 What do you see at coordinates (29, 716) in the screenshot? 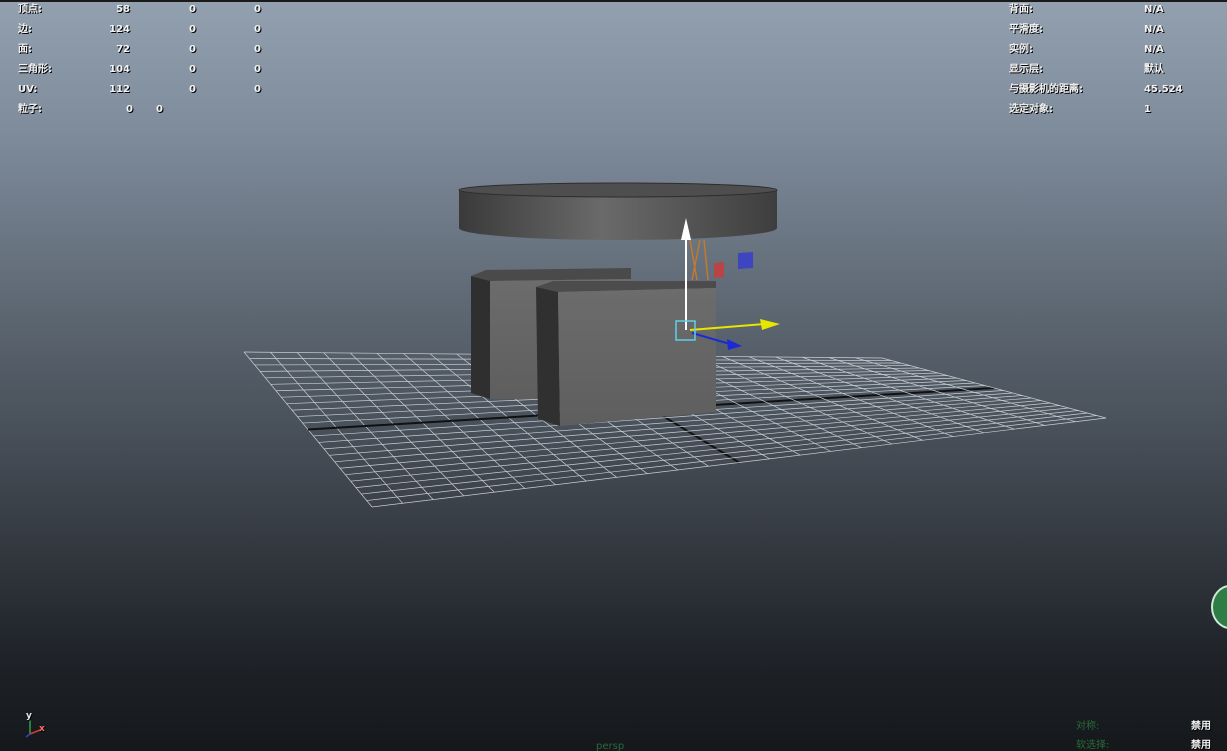
I see `axis-label-y: y` at bounding box center [29, 716].